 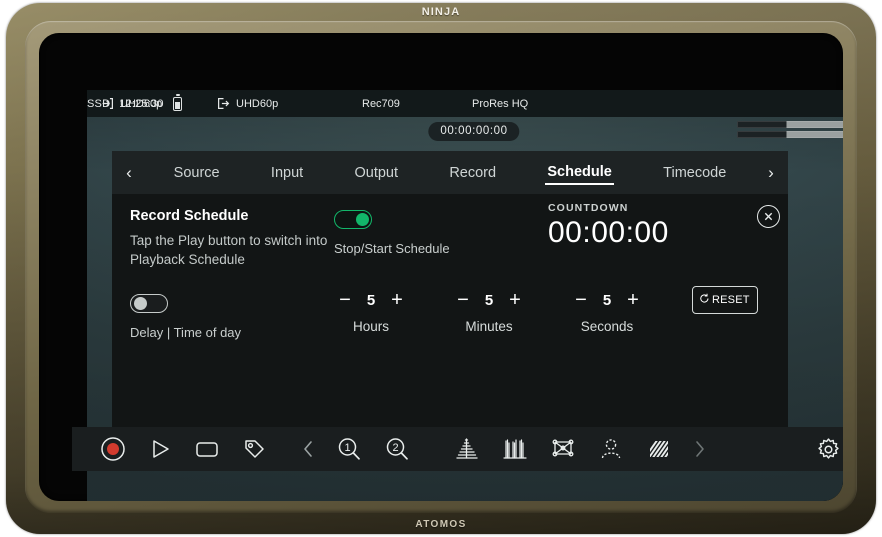 I want to click on countdown-label: COUNTDOWN, so click(x=588, y=208).